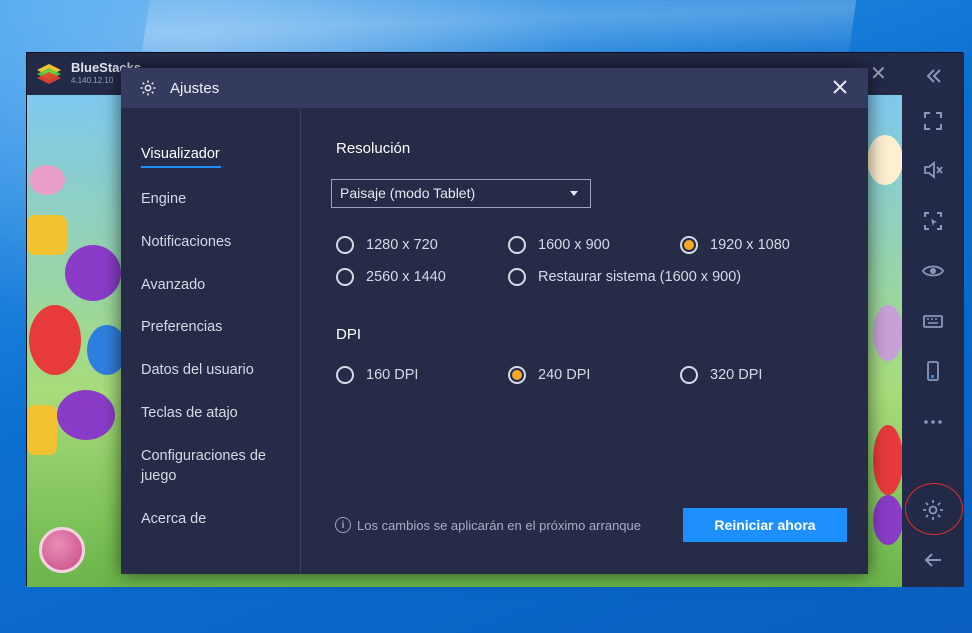  Describe the element at coordinates (216, 285) in the screenshot. I see `nav-item-avanzado: Avanzado` at that location.